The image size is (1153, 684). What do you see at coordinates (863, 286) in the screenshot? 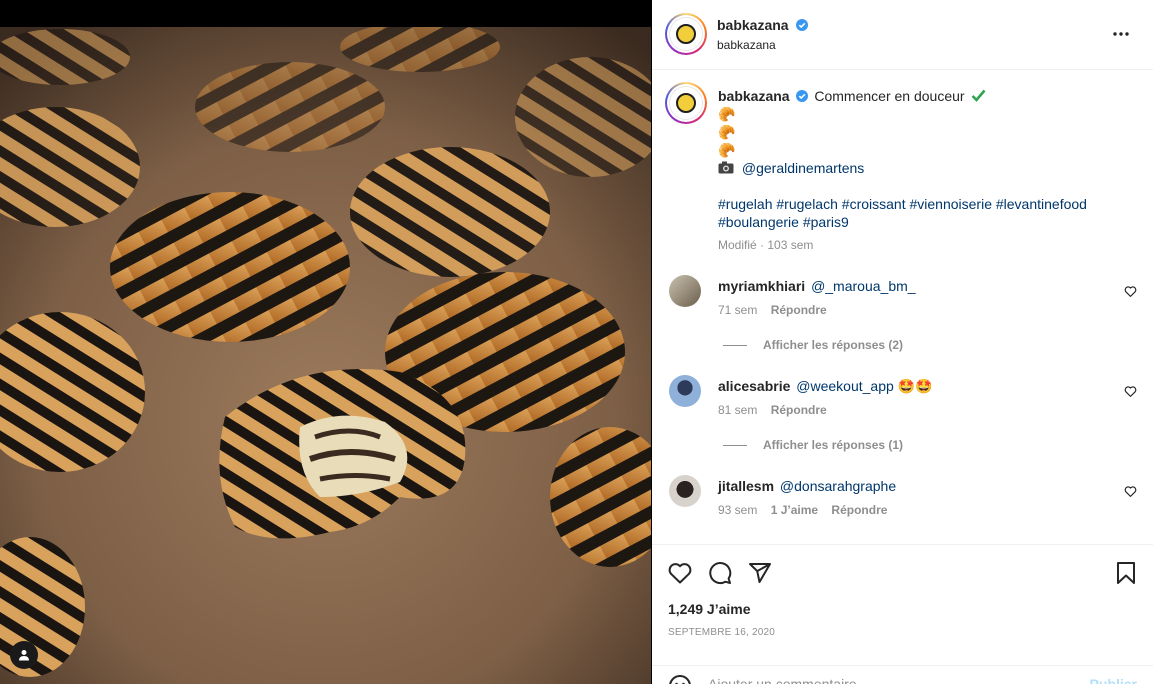
I see `comment-mention: @_maroua_bm_` at bounding box center [863, 286].